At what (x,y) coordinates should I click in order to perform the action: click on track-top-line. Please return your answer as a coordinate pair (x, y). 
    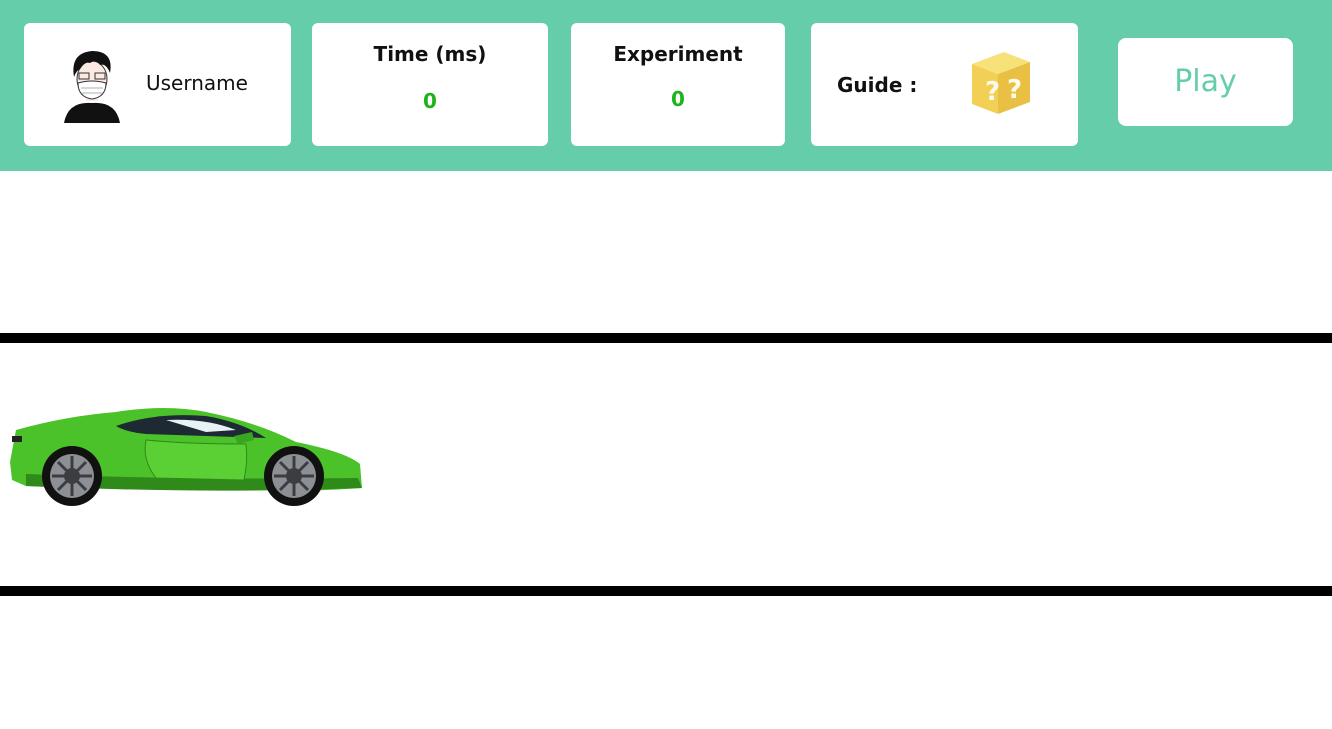
    Looking at the image, I should click on (666, 338).